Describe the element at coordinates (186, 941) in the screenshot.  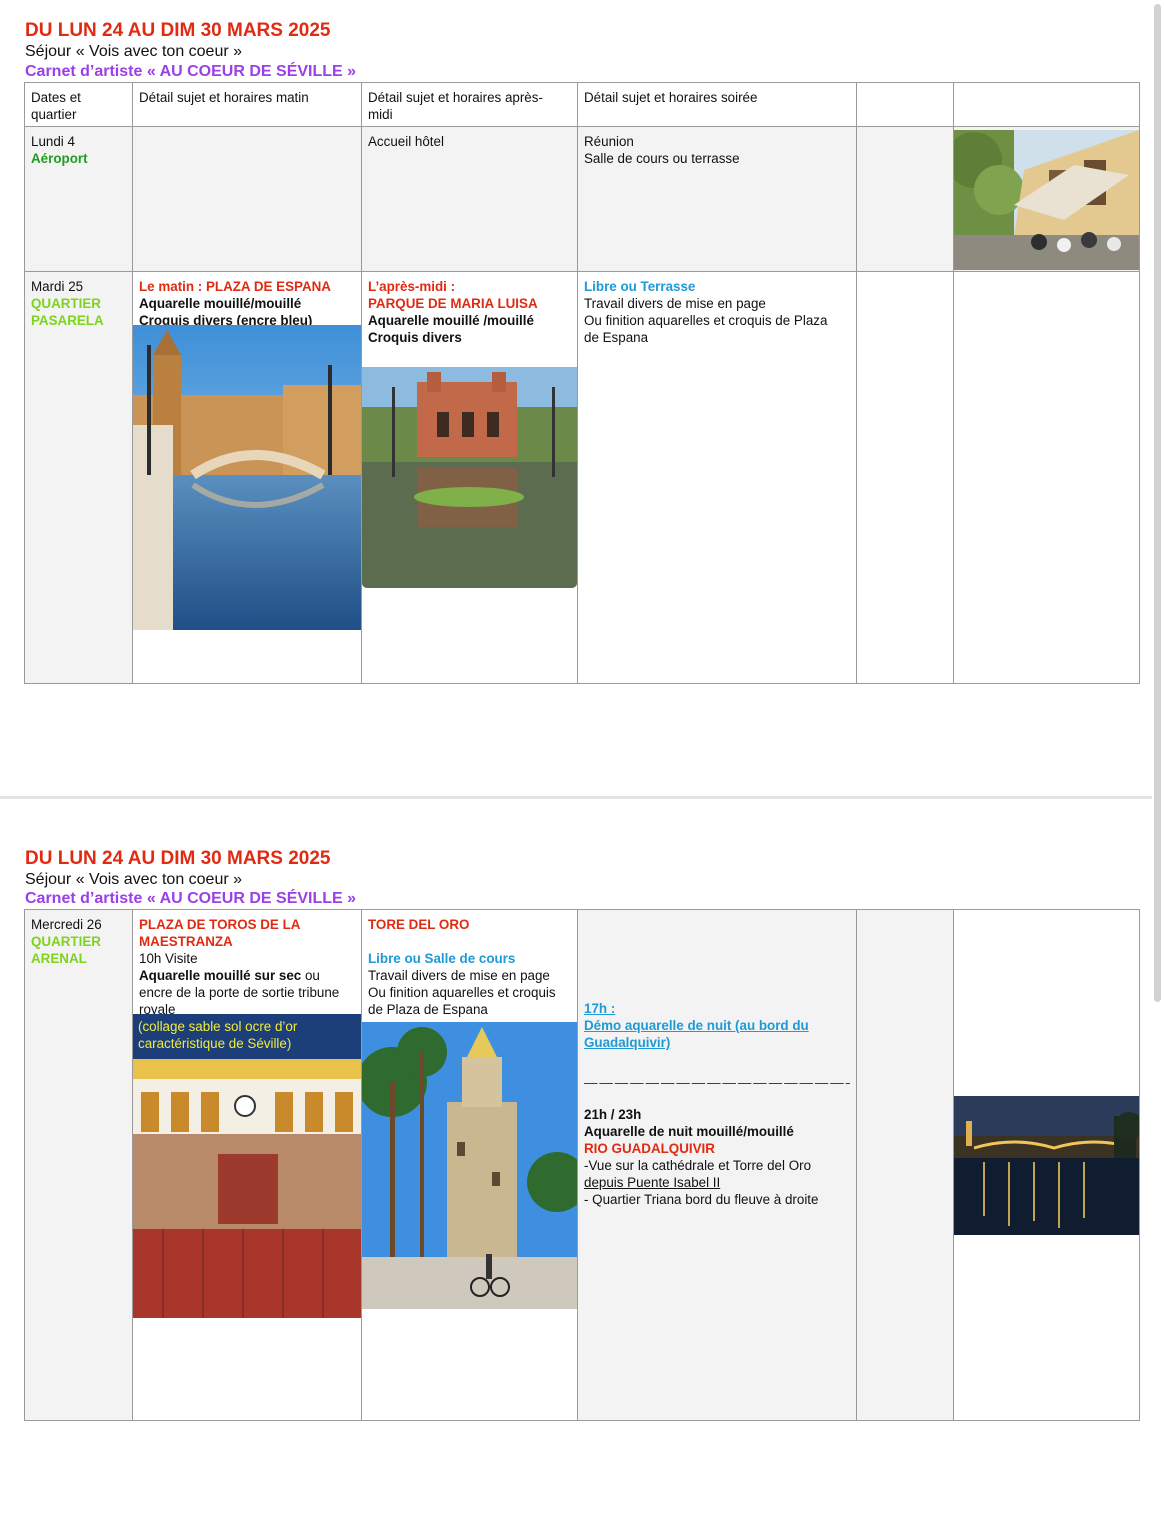
I see `mercredi-matin-title-2: MAESTRANZA` at that location.